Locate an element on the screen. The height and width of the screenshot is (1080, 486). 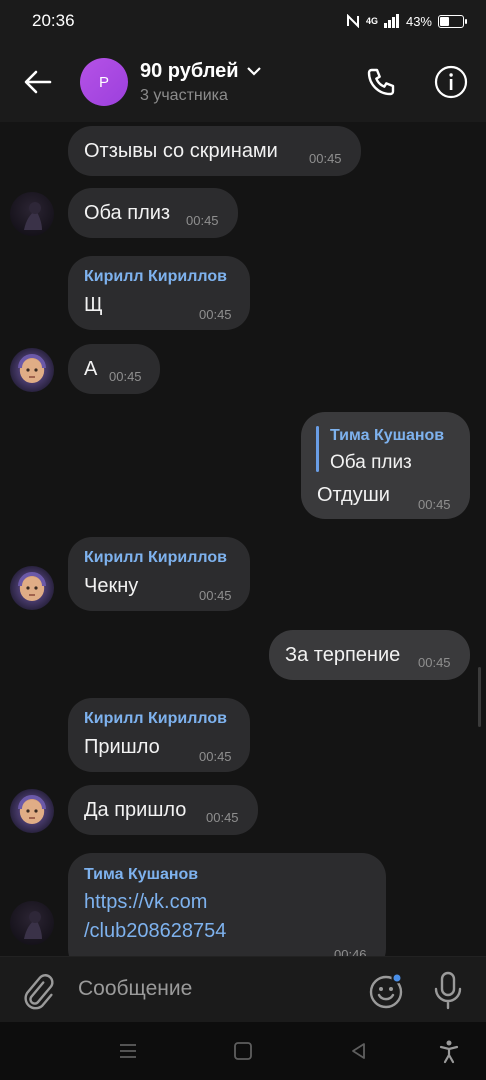
microphone-icon is located at coordinates (448, 990).